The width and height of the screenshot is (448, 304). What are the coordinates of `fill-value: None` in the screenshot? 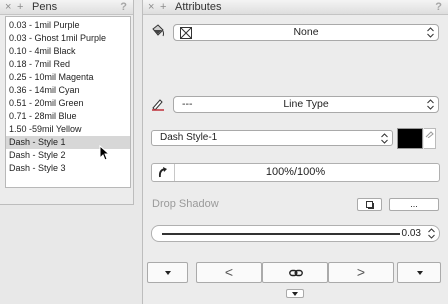 It's located at (306, 32).